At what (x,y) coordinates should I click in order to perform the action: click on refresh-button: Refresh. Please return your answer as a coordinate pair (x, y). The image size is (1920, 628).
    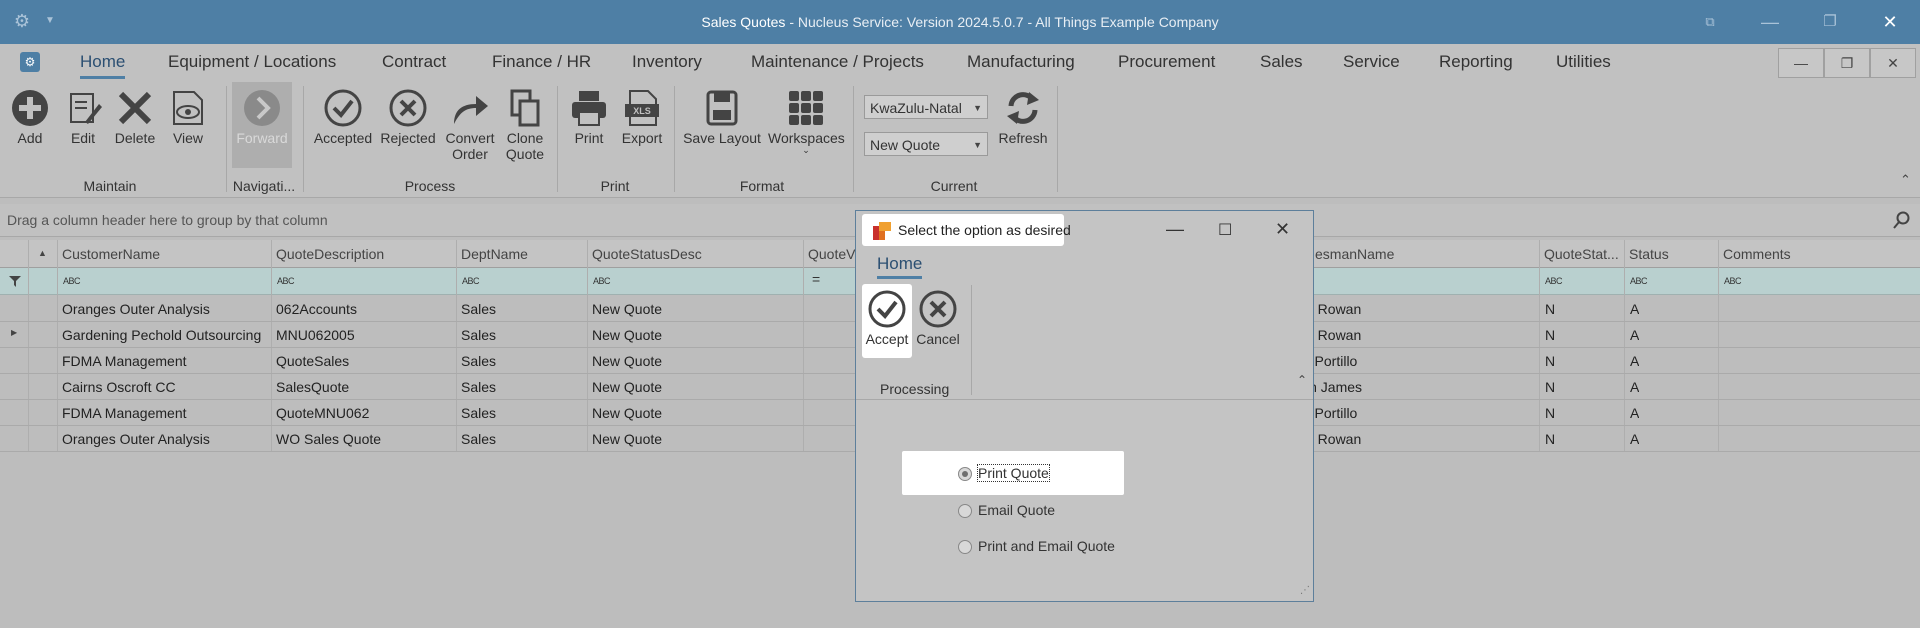
    Looking at the image, I should click on (1023, 117).